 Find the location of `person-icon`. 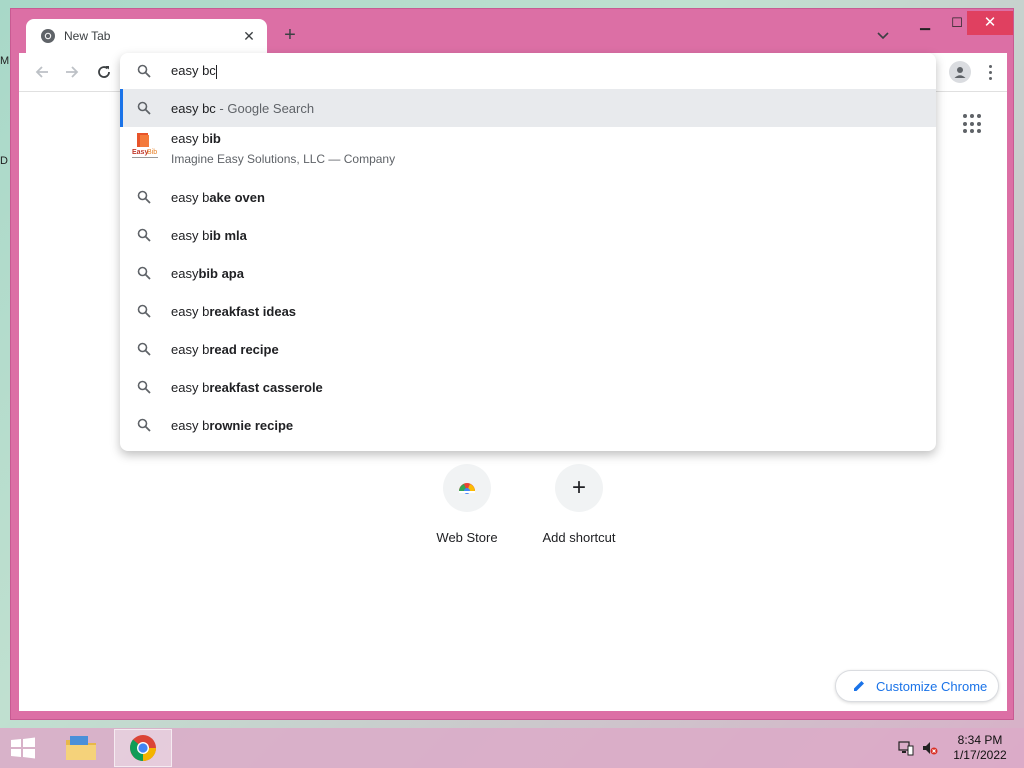

person-icon is located at coordinates (960, 72).